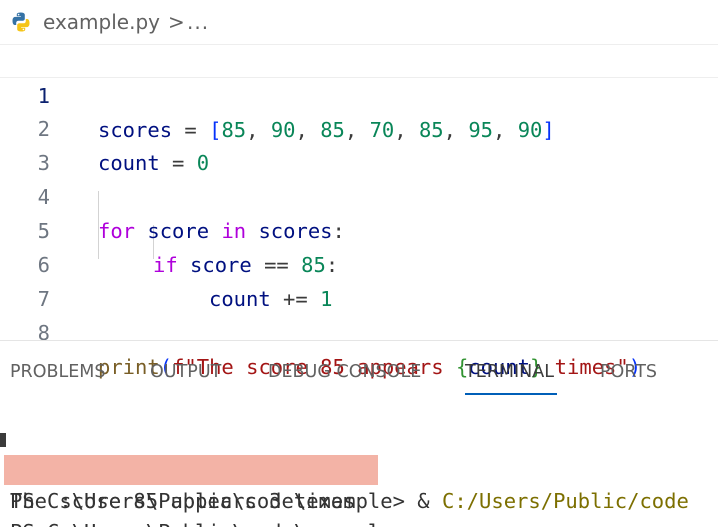  I want to click on chevron-right-icon: >, so click(176, 22).